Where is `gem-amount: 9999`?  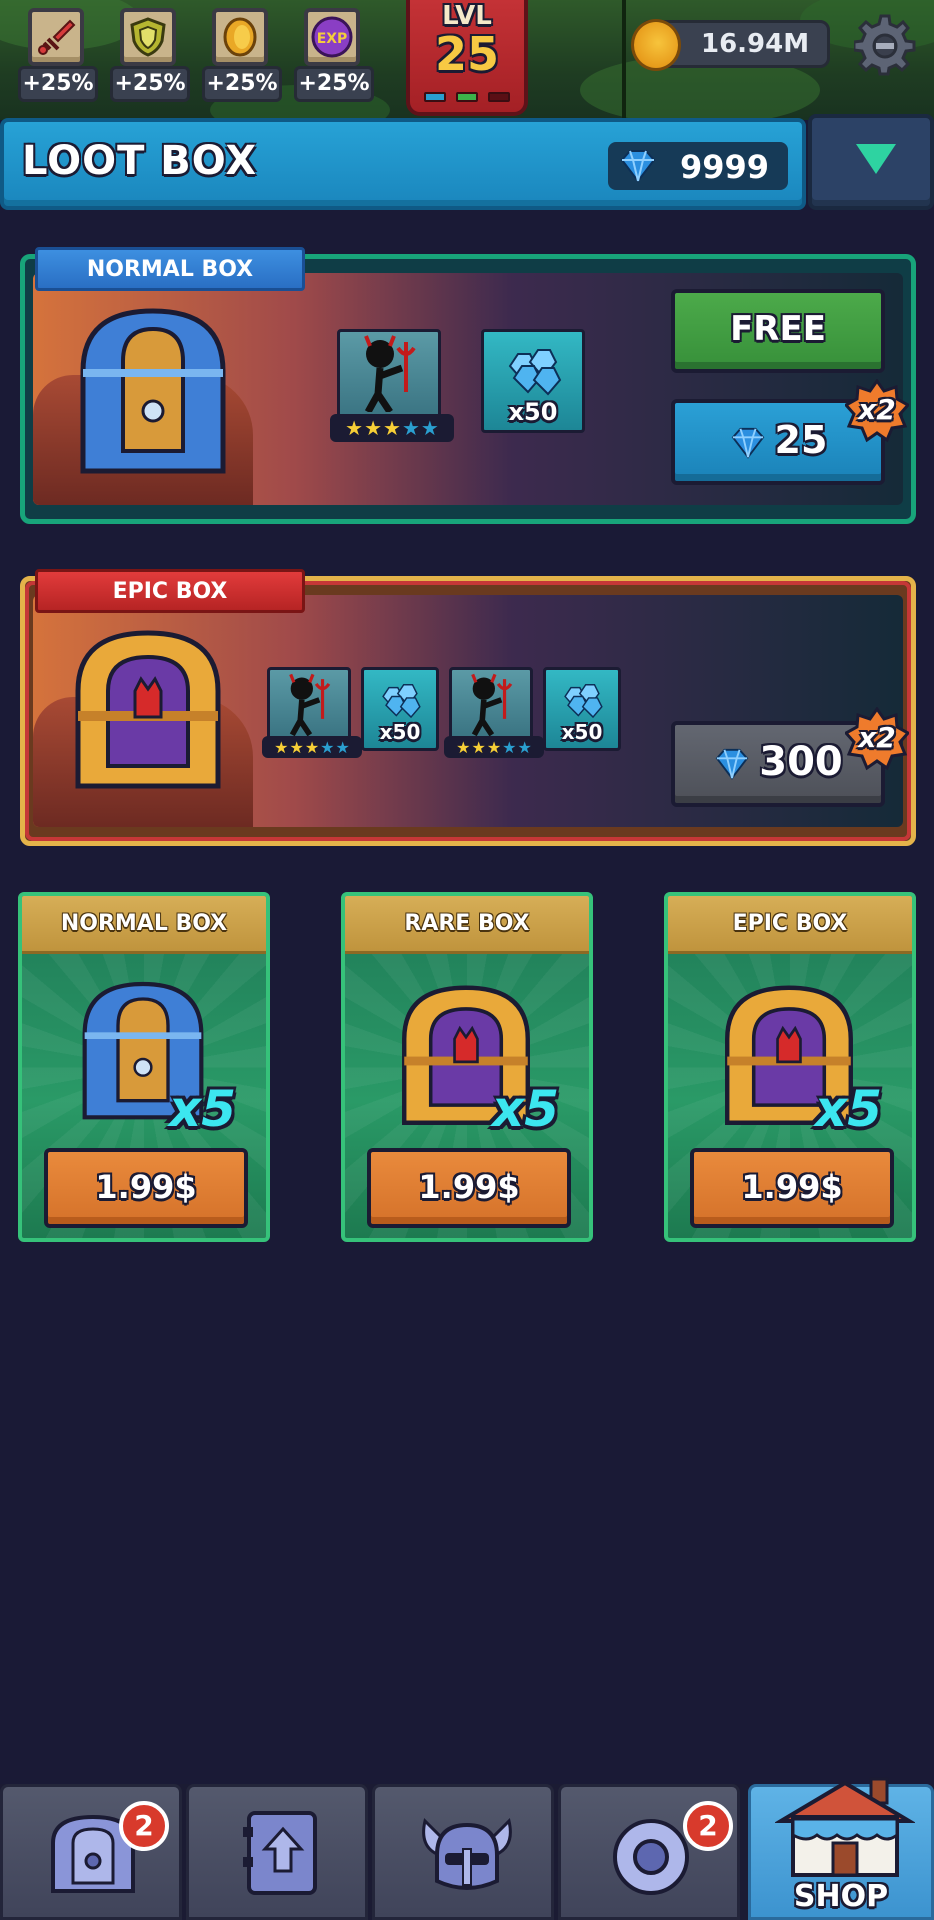
gem-amount: 9999 is located at coordinates (725, 167).